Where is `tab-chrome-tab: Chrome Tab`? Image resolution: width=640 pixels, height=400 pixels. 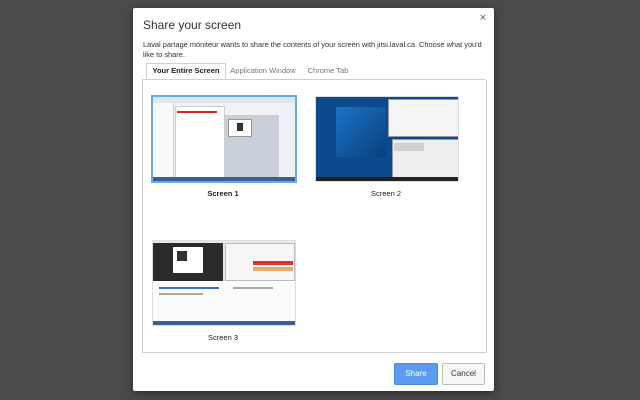
tab-chrome-tab: Chrome Tab is located at coordinates (328, 71).